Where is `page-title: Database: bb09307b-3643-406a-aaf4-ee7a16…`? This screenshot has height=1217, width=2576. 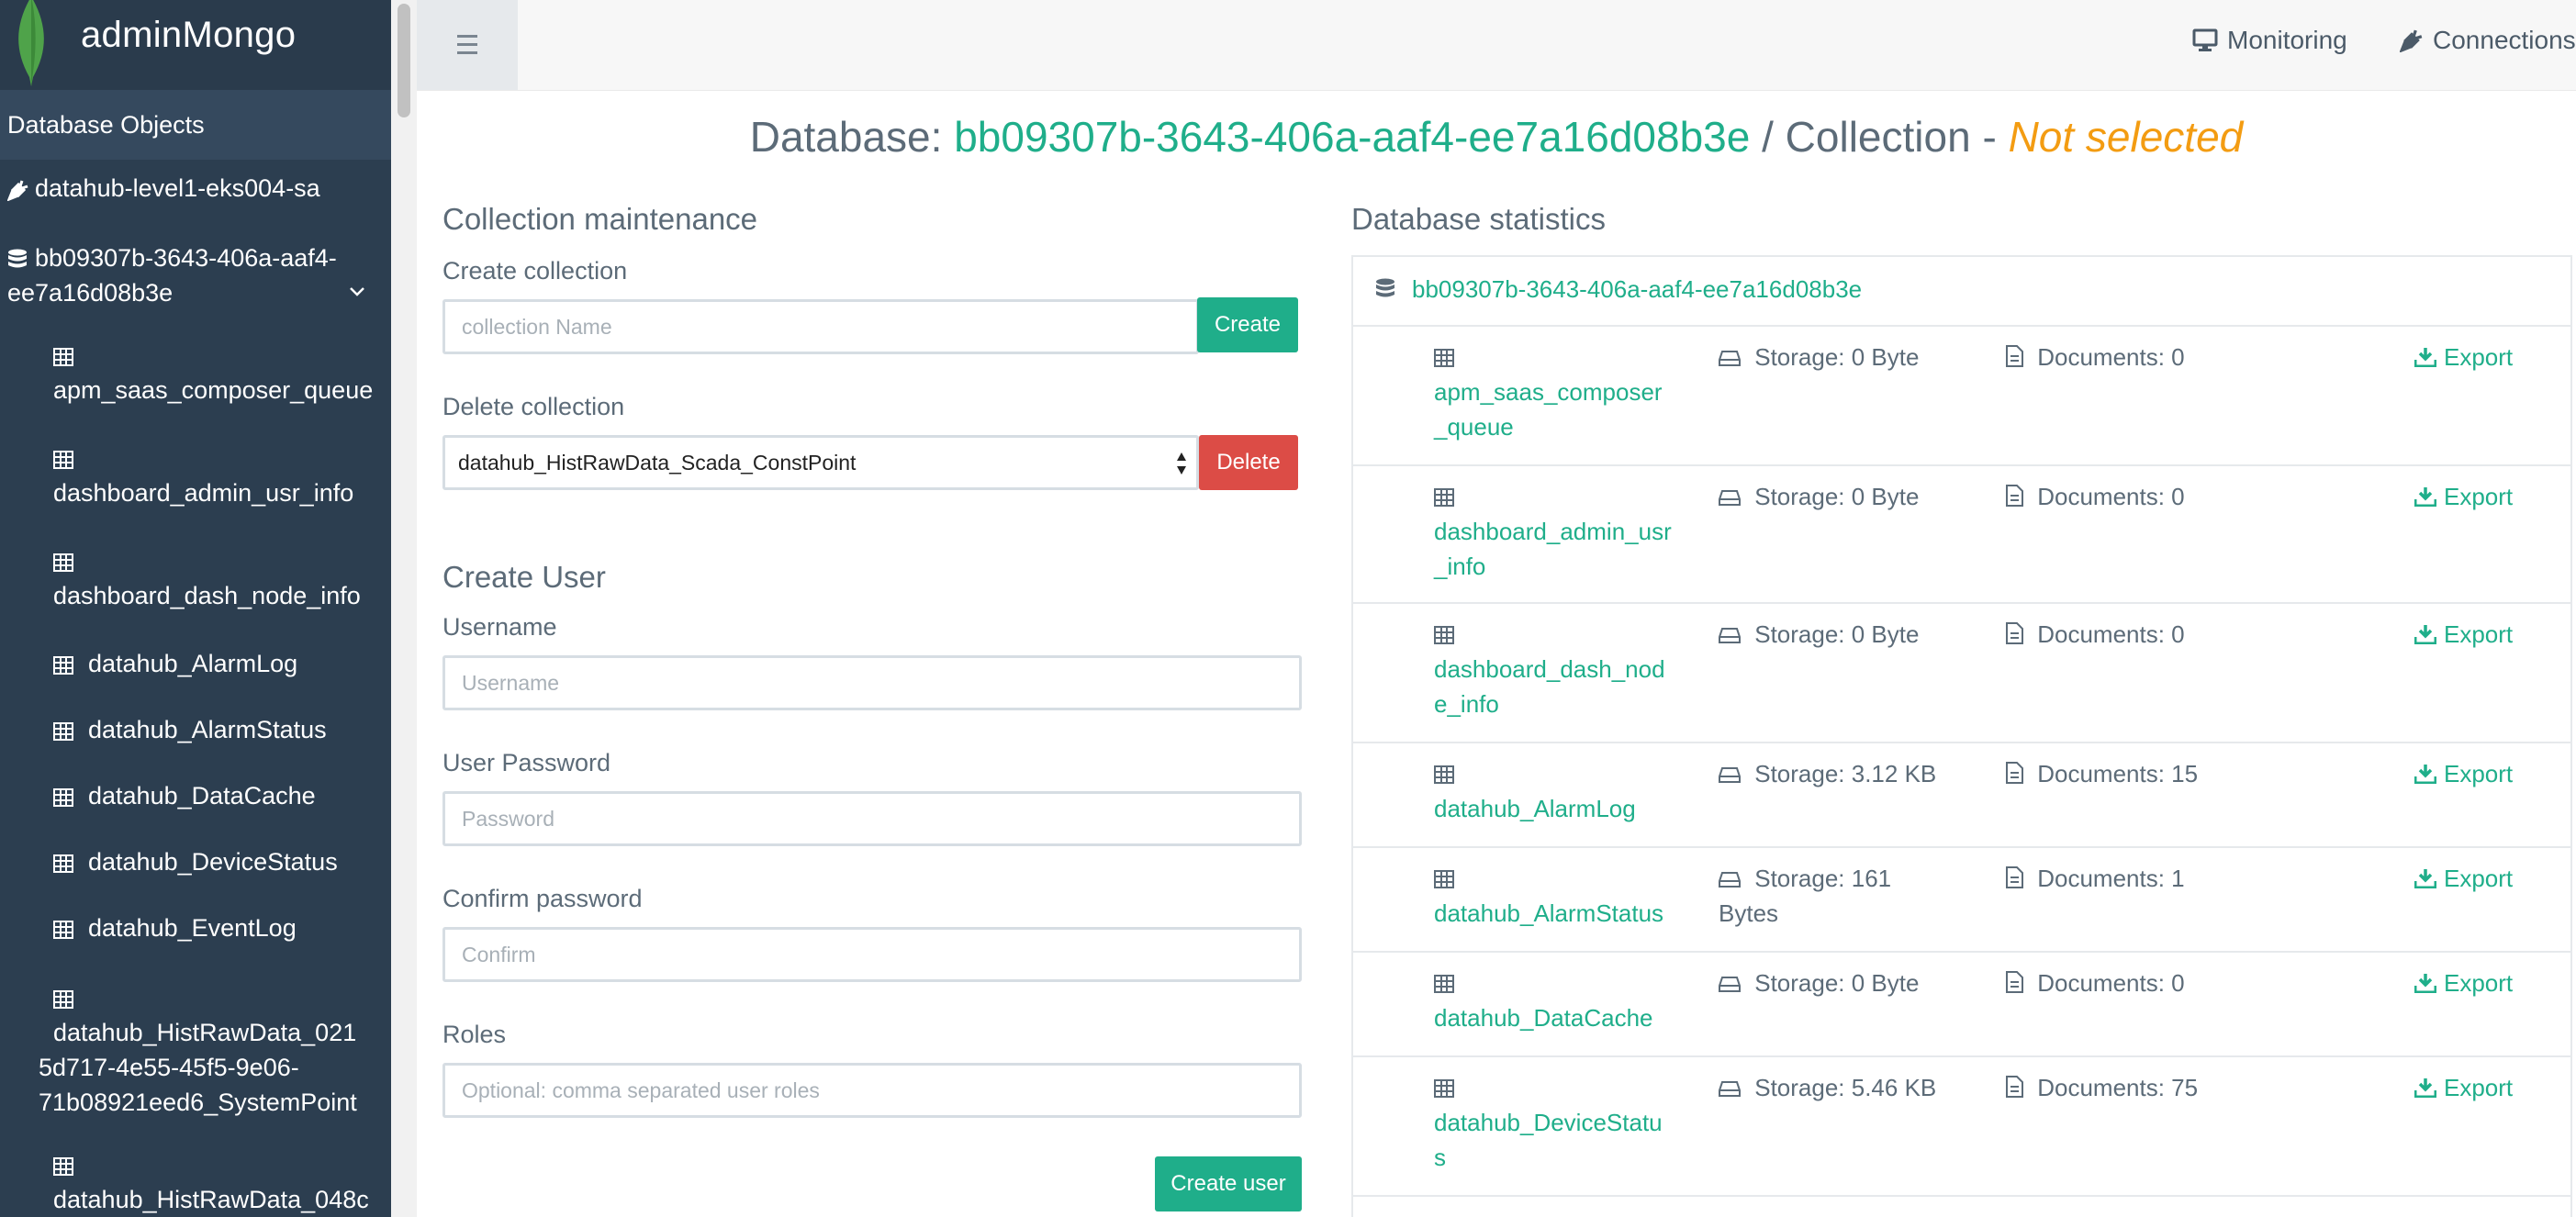
page-title: Database: bb09307b-3643-406a-aaf4-ee7a16… is located at coordinates (1496, 137).